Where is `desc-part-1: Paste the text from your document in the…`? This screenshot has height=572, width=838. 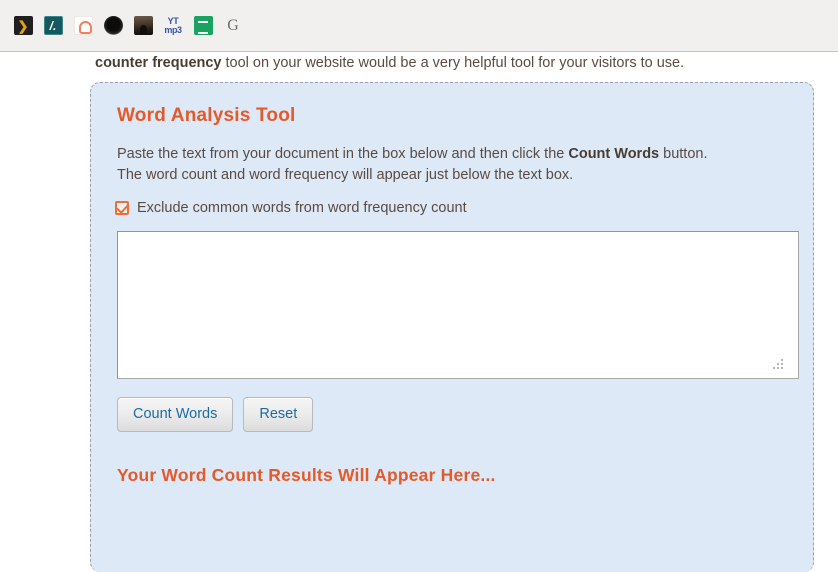 desc-part-1: Paste the text from your document in the… is located at coordinates (343, 154).